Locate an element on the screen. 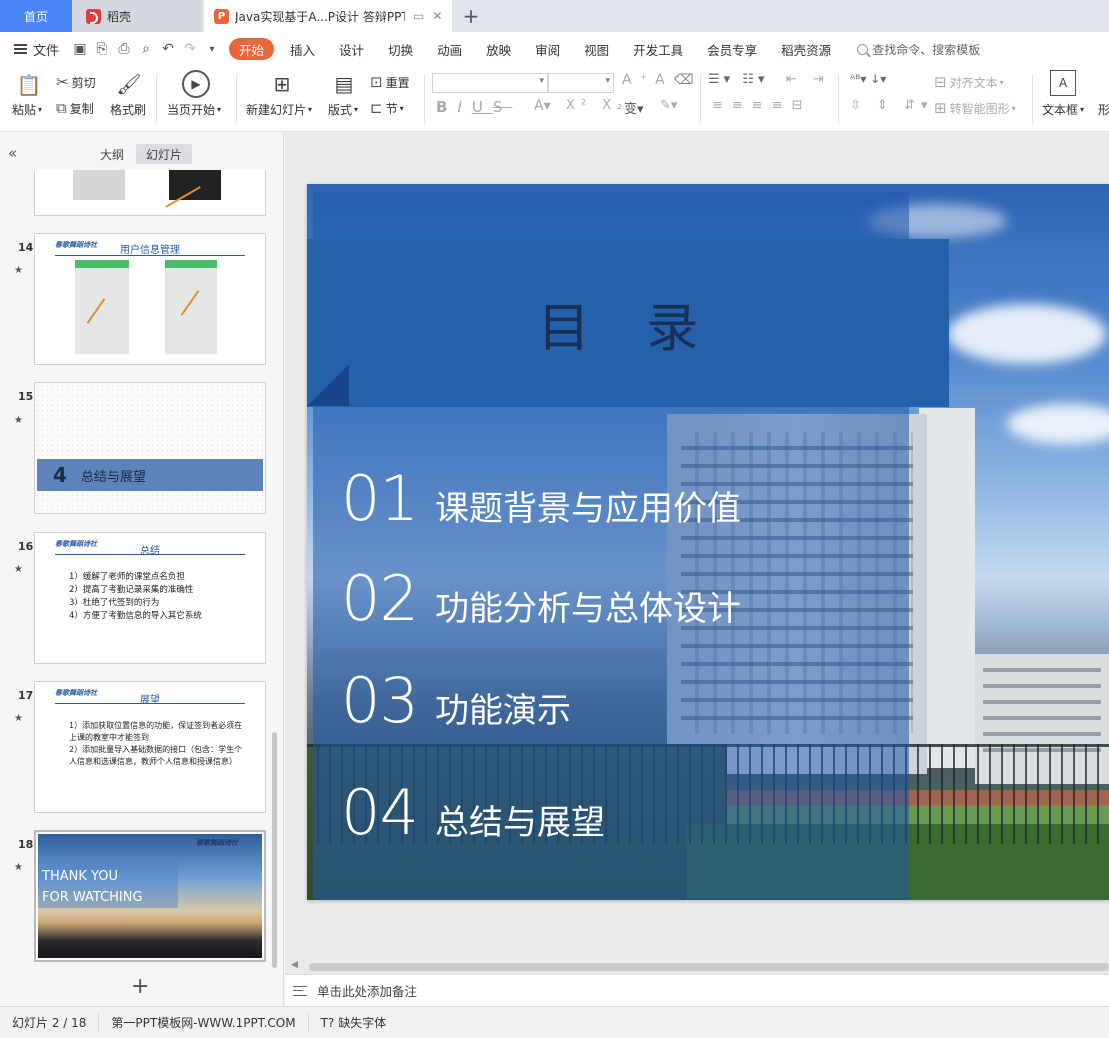  align-text-icon: ⊟ is located at coordinates (940, 82).